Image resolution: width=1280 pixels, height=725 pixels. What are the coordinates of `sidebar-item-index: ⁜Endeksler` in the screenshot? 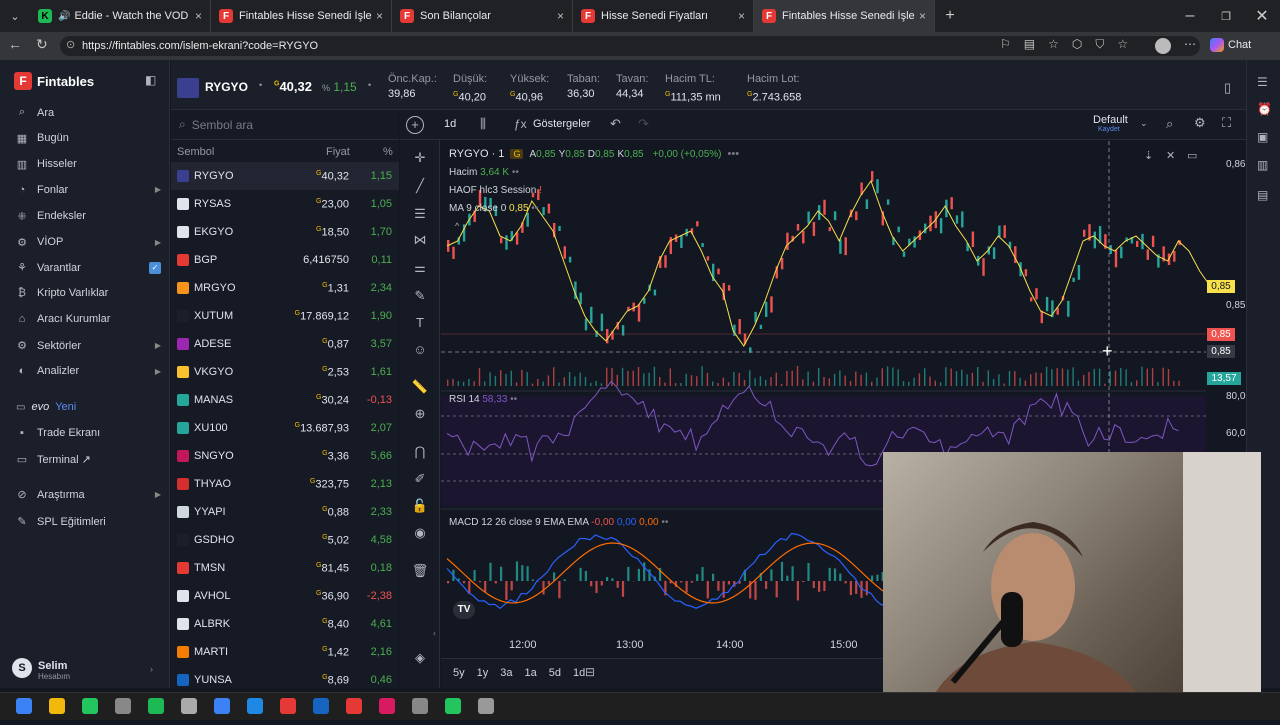 It's located at (88, 216).